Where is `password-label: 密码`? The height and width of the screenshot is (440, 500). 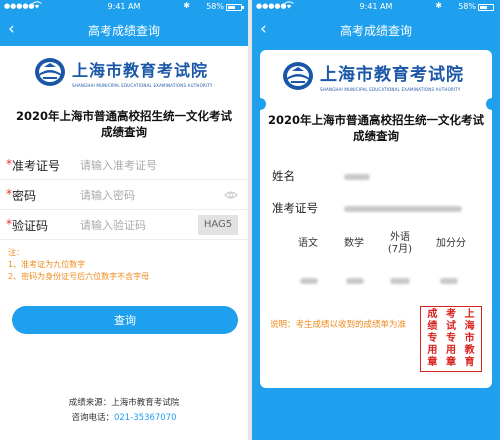
password-label: 密码 is located at coordinates (24, 196).